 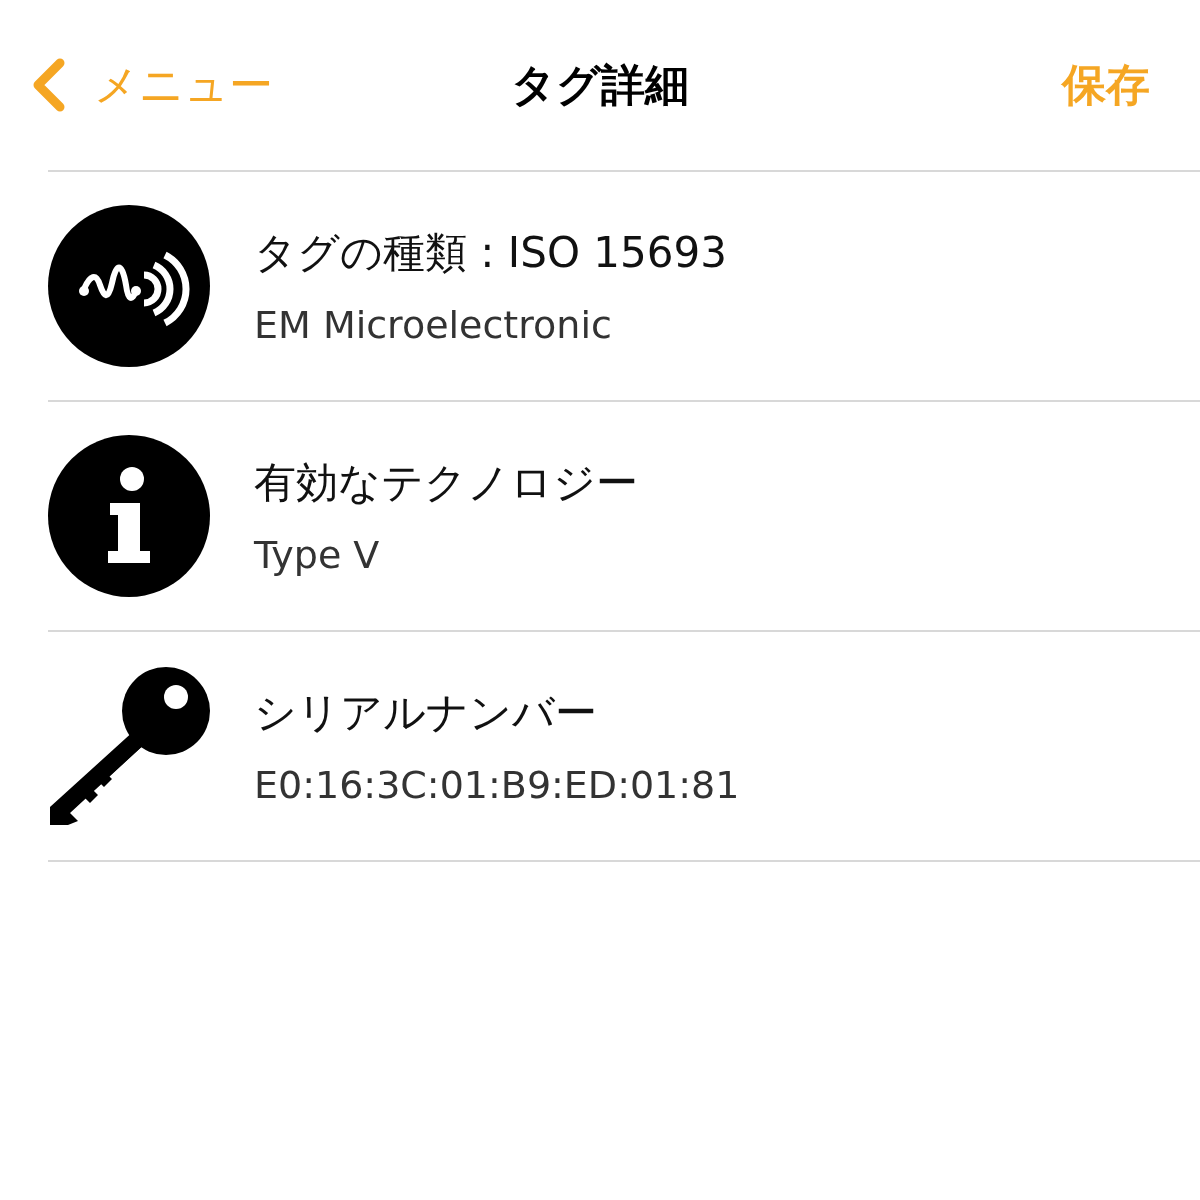 I want to click on info-icon, so click(x=129, y=516).